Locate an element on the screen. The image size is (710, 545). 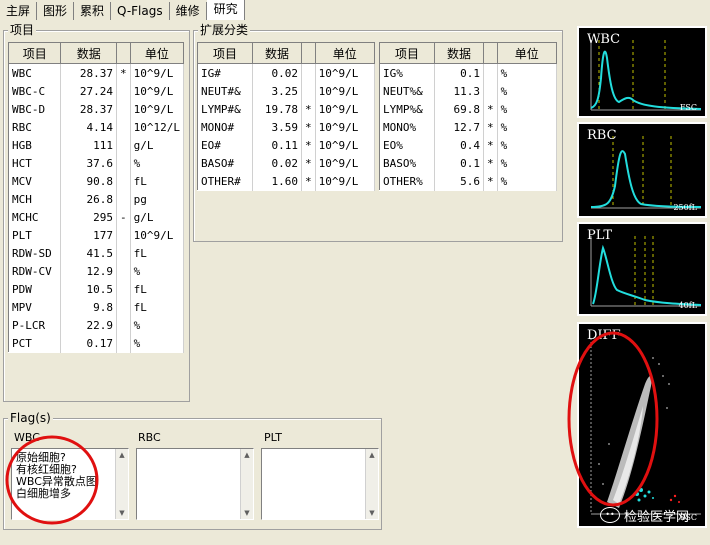
plt-histogram: PLT 40fL is located at coordinates (642, 269).